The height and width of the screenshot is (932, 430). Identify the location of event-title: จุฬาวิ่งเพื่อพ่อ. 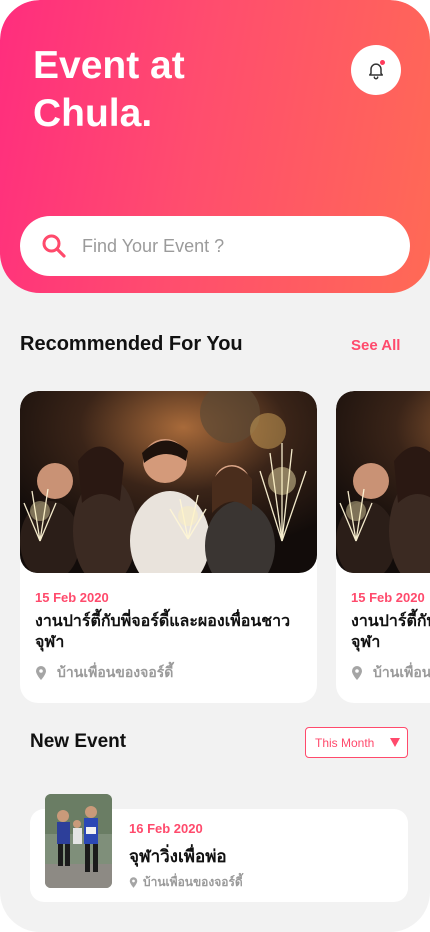
(178, 856).